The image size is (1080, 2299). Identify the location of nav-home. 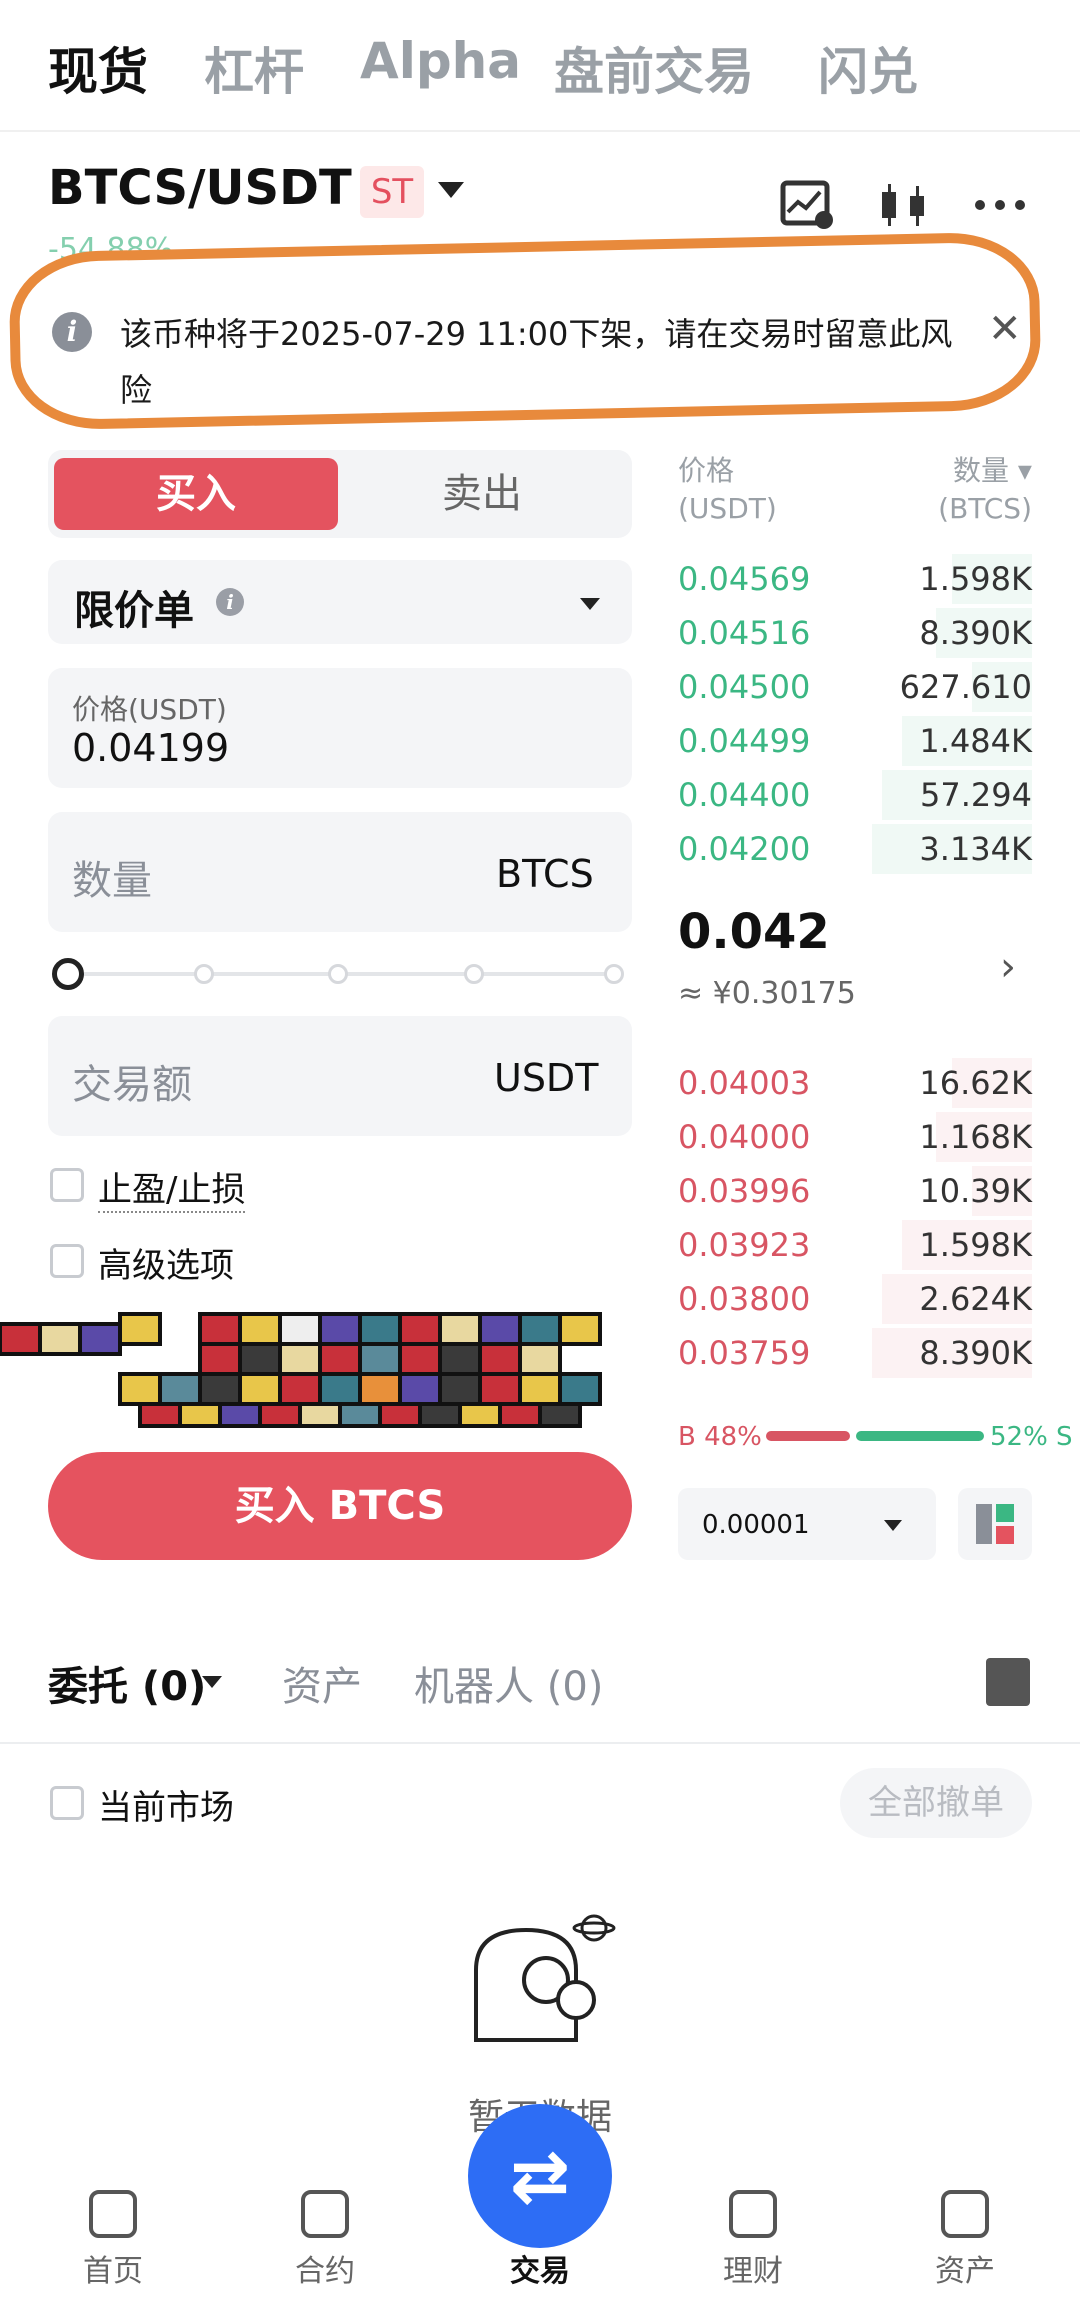
(113, 2214).